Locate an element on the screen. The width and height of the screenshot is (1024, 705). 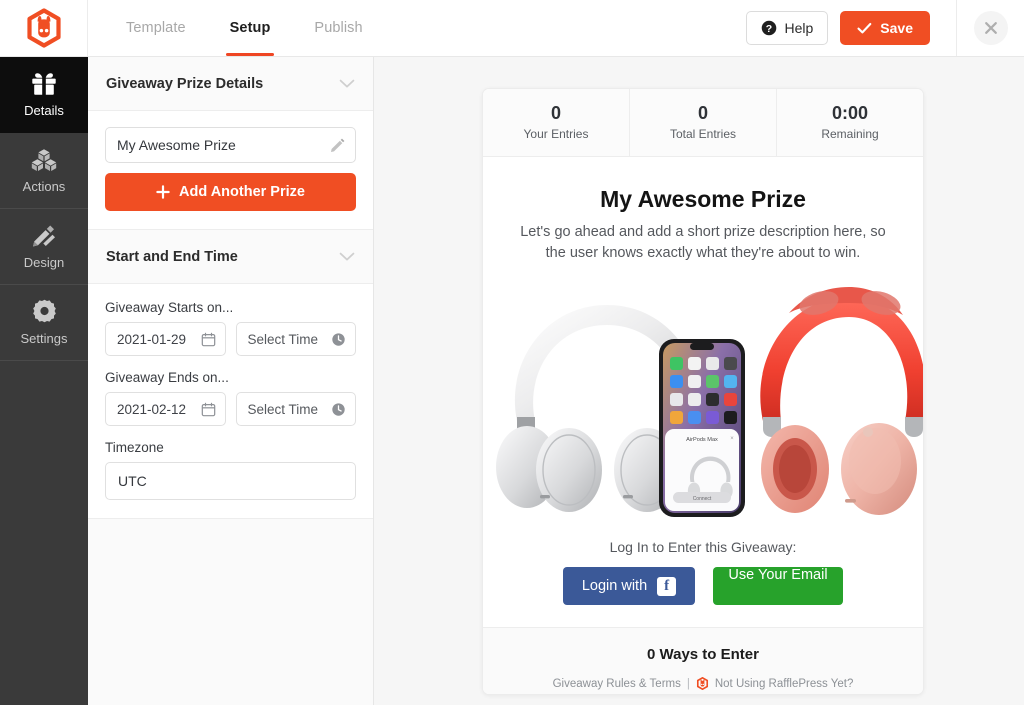
timezone-value: UTC is located at coordinates (132, 481).